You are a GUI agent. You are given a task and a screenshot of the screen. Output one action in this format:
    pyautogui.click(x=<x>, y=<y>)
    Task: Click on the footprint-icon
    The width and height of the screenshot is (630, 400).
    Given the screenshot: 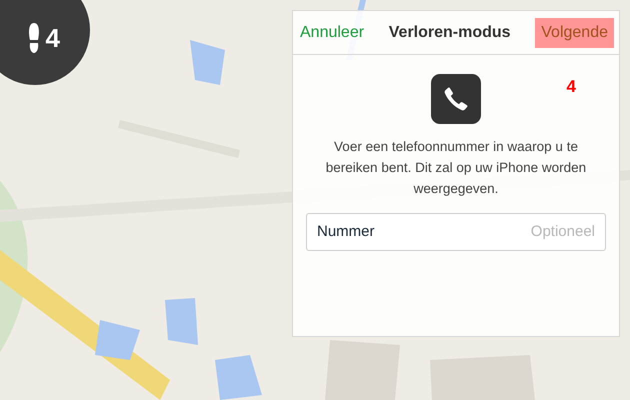 What is the action you would take?
    pyautogui.click(x=34, y=38)
    